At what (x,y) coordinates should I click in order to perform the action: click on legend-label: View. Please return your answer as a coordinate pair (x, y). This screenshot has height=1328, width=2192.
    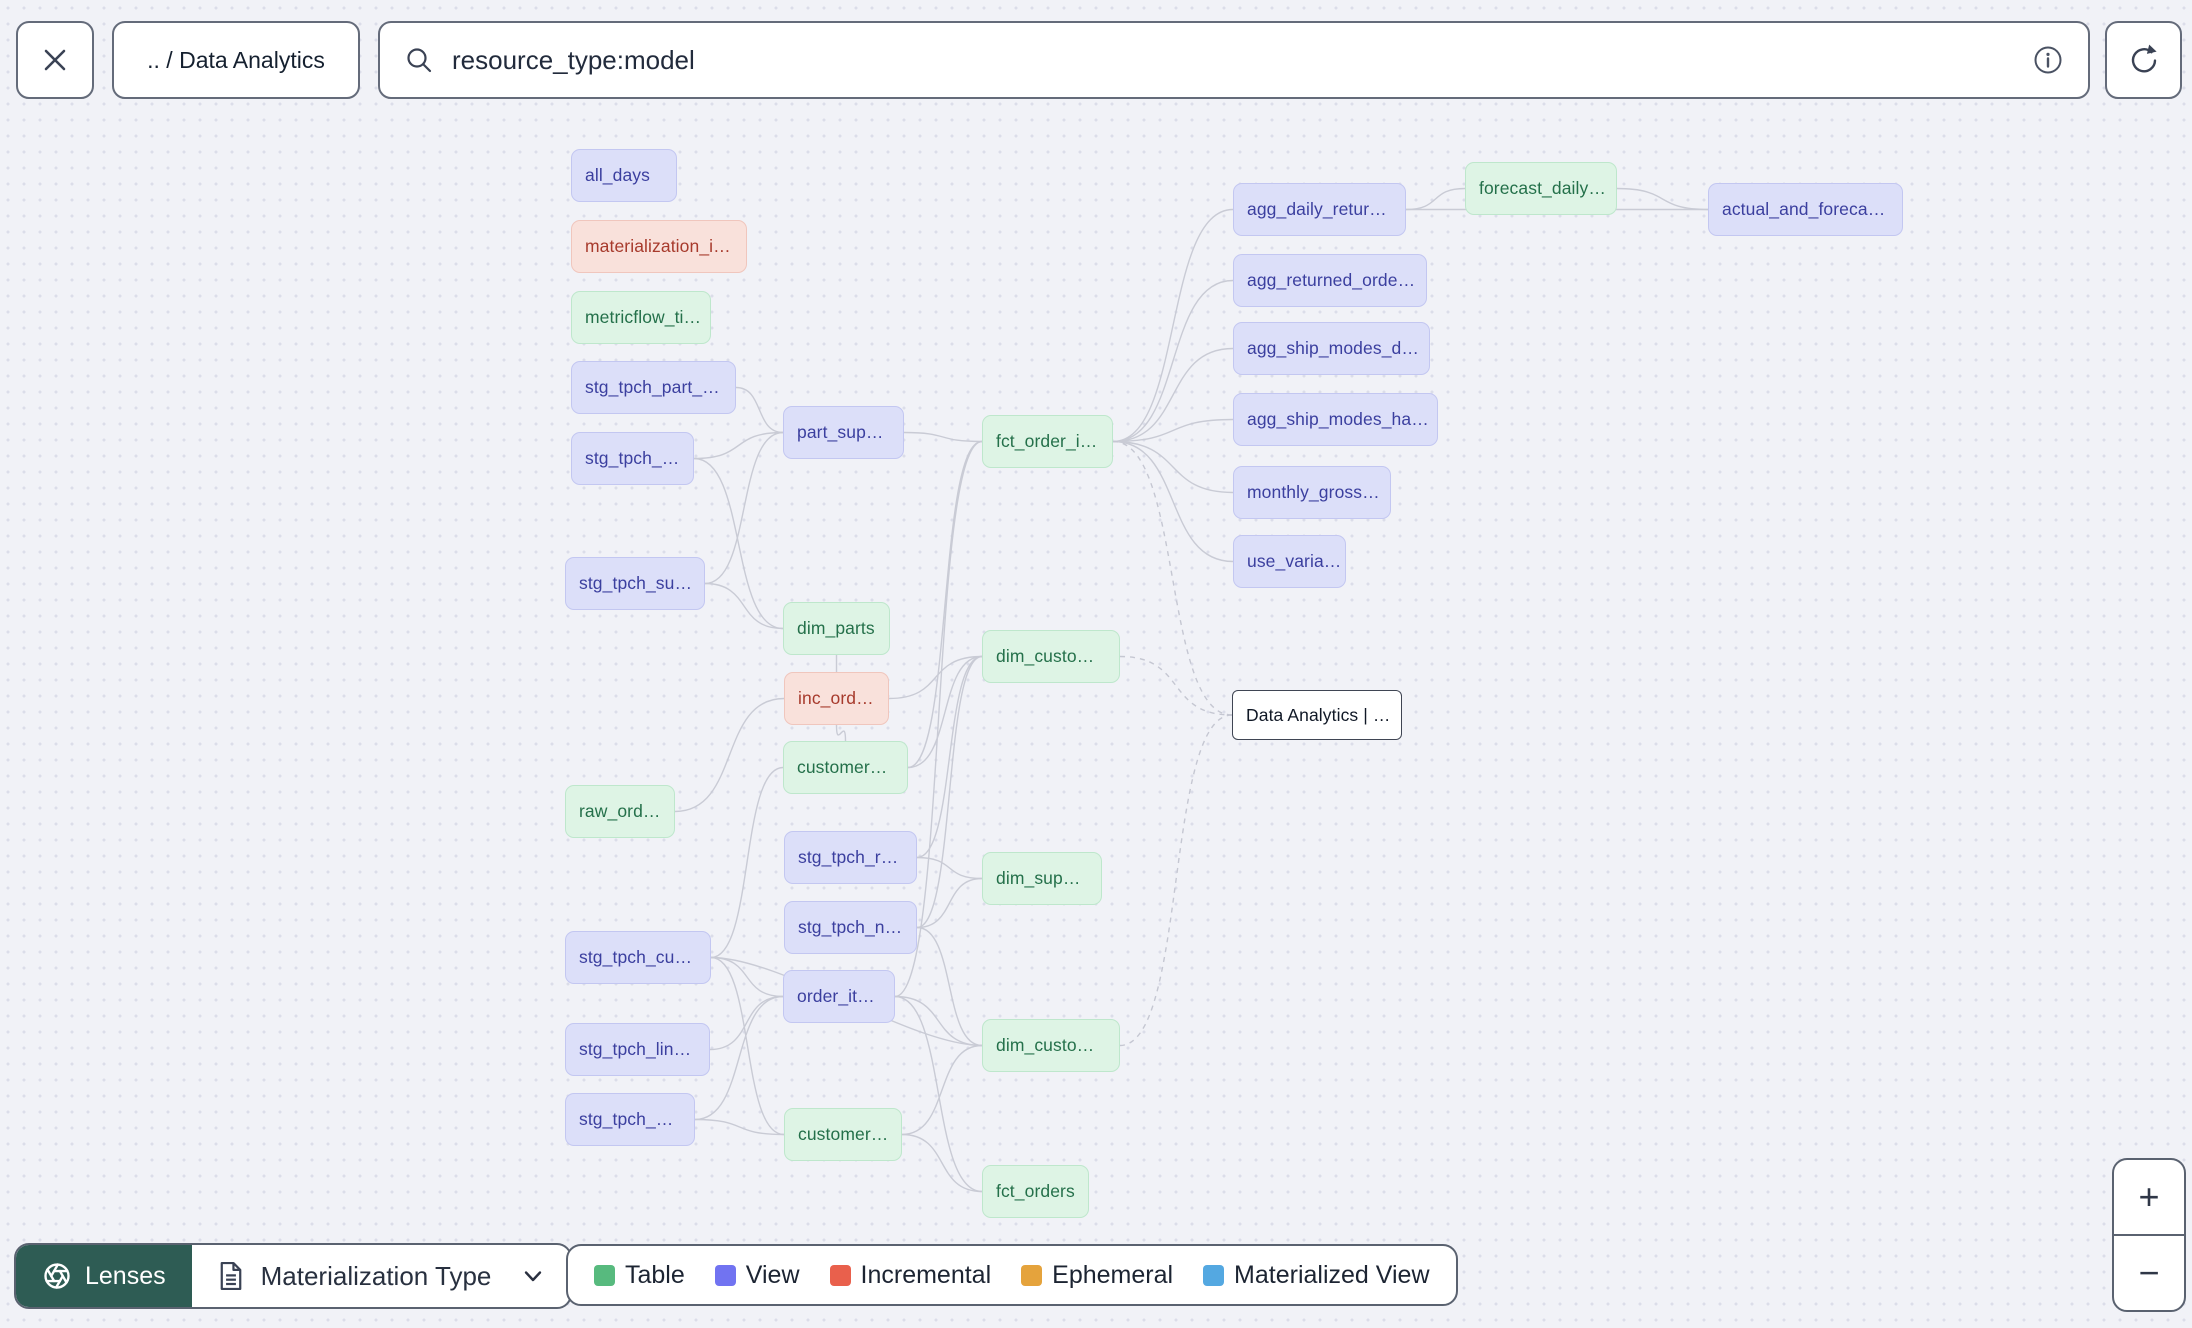
    Looking at the image, I should click on (772, 1274).